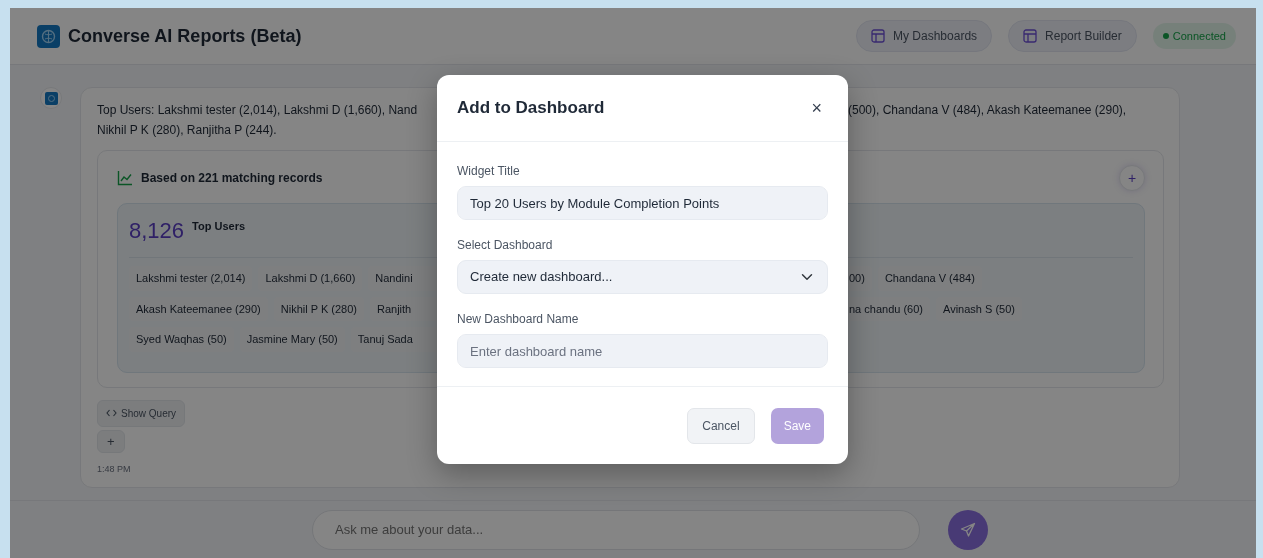 The width and height of the screenshot is (1263, 558). What do you see at coordinates (924, 36) in the screenshot?
I see `nav-button: My Dashboards` at bounding box center [924, 36].